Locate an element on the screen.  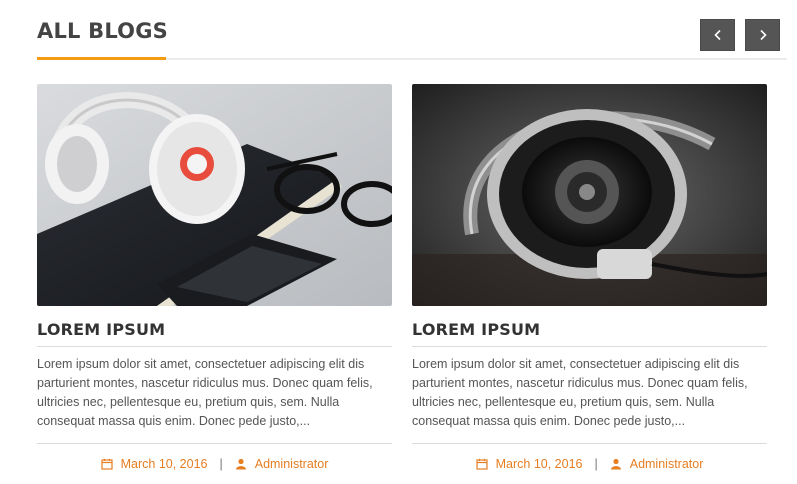
carousel-prev-button is located at coordinates (717, 35).